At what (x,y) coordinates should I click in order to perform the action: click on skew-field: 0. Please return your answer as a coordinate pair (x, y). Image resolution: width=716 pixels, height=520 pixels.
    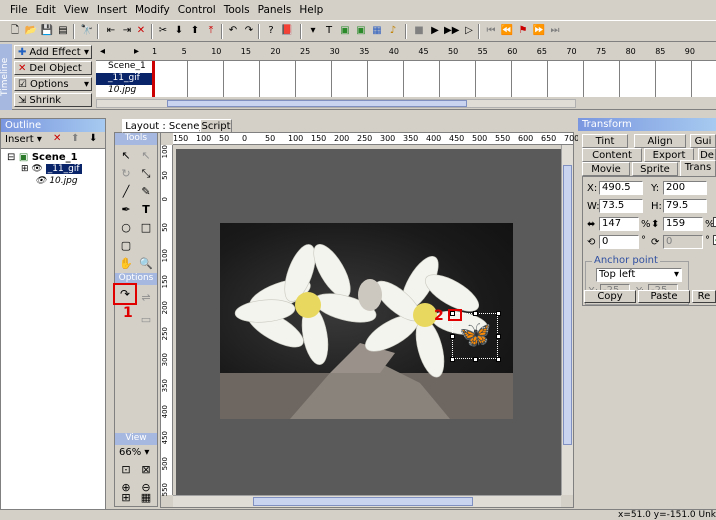
    Looking at the image, I should click on (683, 242).